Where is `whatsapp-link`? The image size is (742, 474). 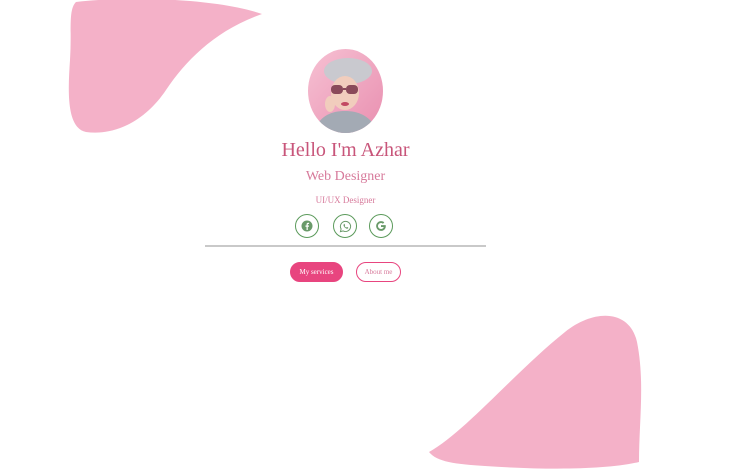 whatsapp-link is located at coordinates (345, 226).